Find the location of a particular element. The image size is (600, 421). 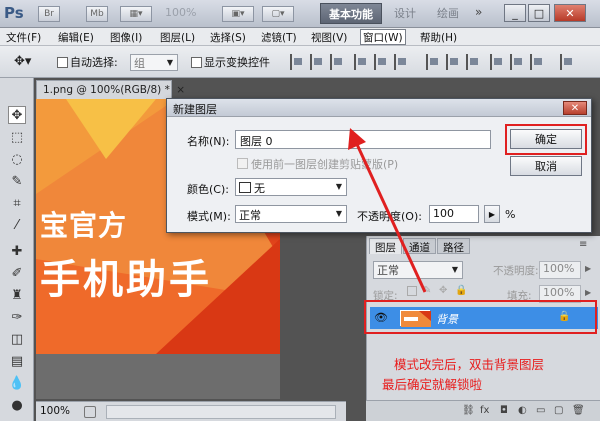

align-vcenter-icon is located at coordinates (317, 62).